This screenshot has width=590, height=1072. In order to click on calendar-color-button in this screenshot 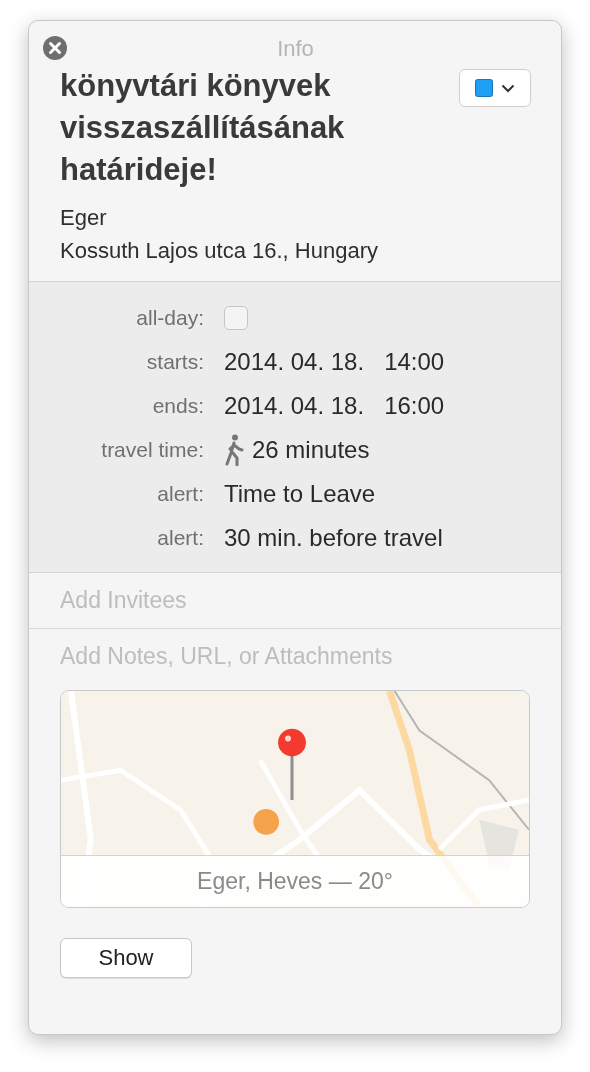, I will do `click(495, 88)`.